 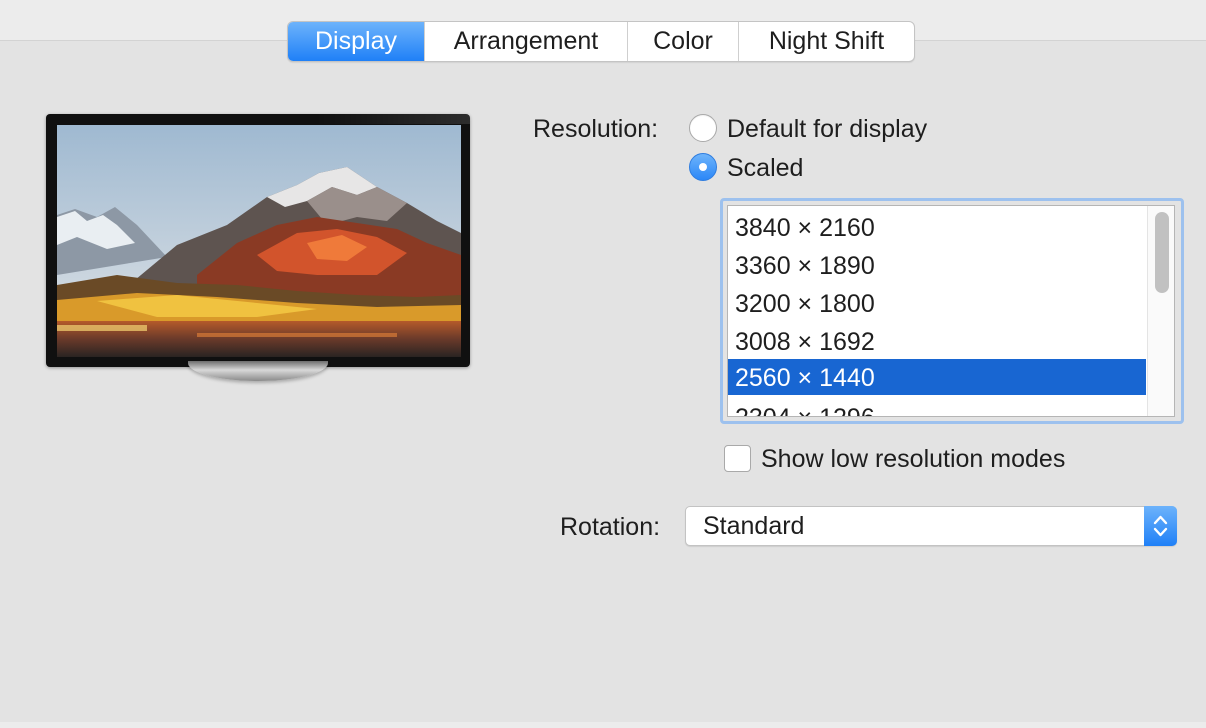 What do you see at coordinates (737, 458) in the screenshot?
I see `show-low-resolution-checkbox` at bounding box center [737, 458].